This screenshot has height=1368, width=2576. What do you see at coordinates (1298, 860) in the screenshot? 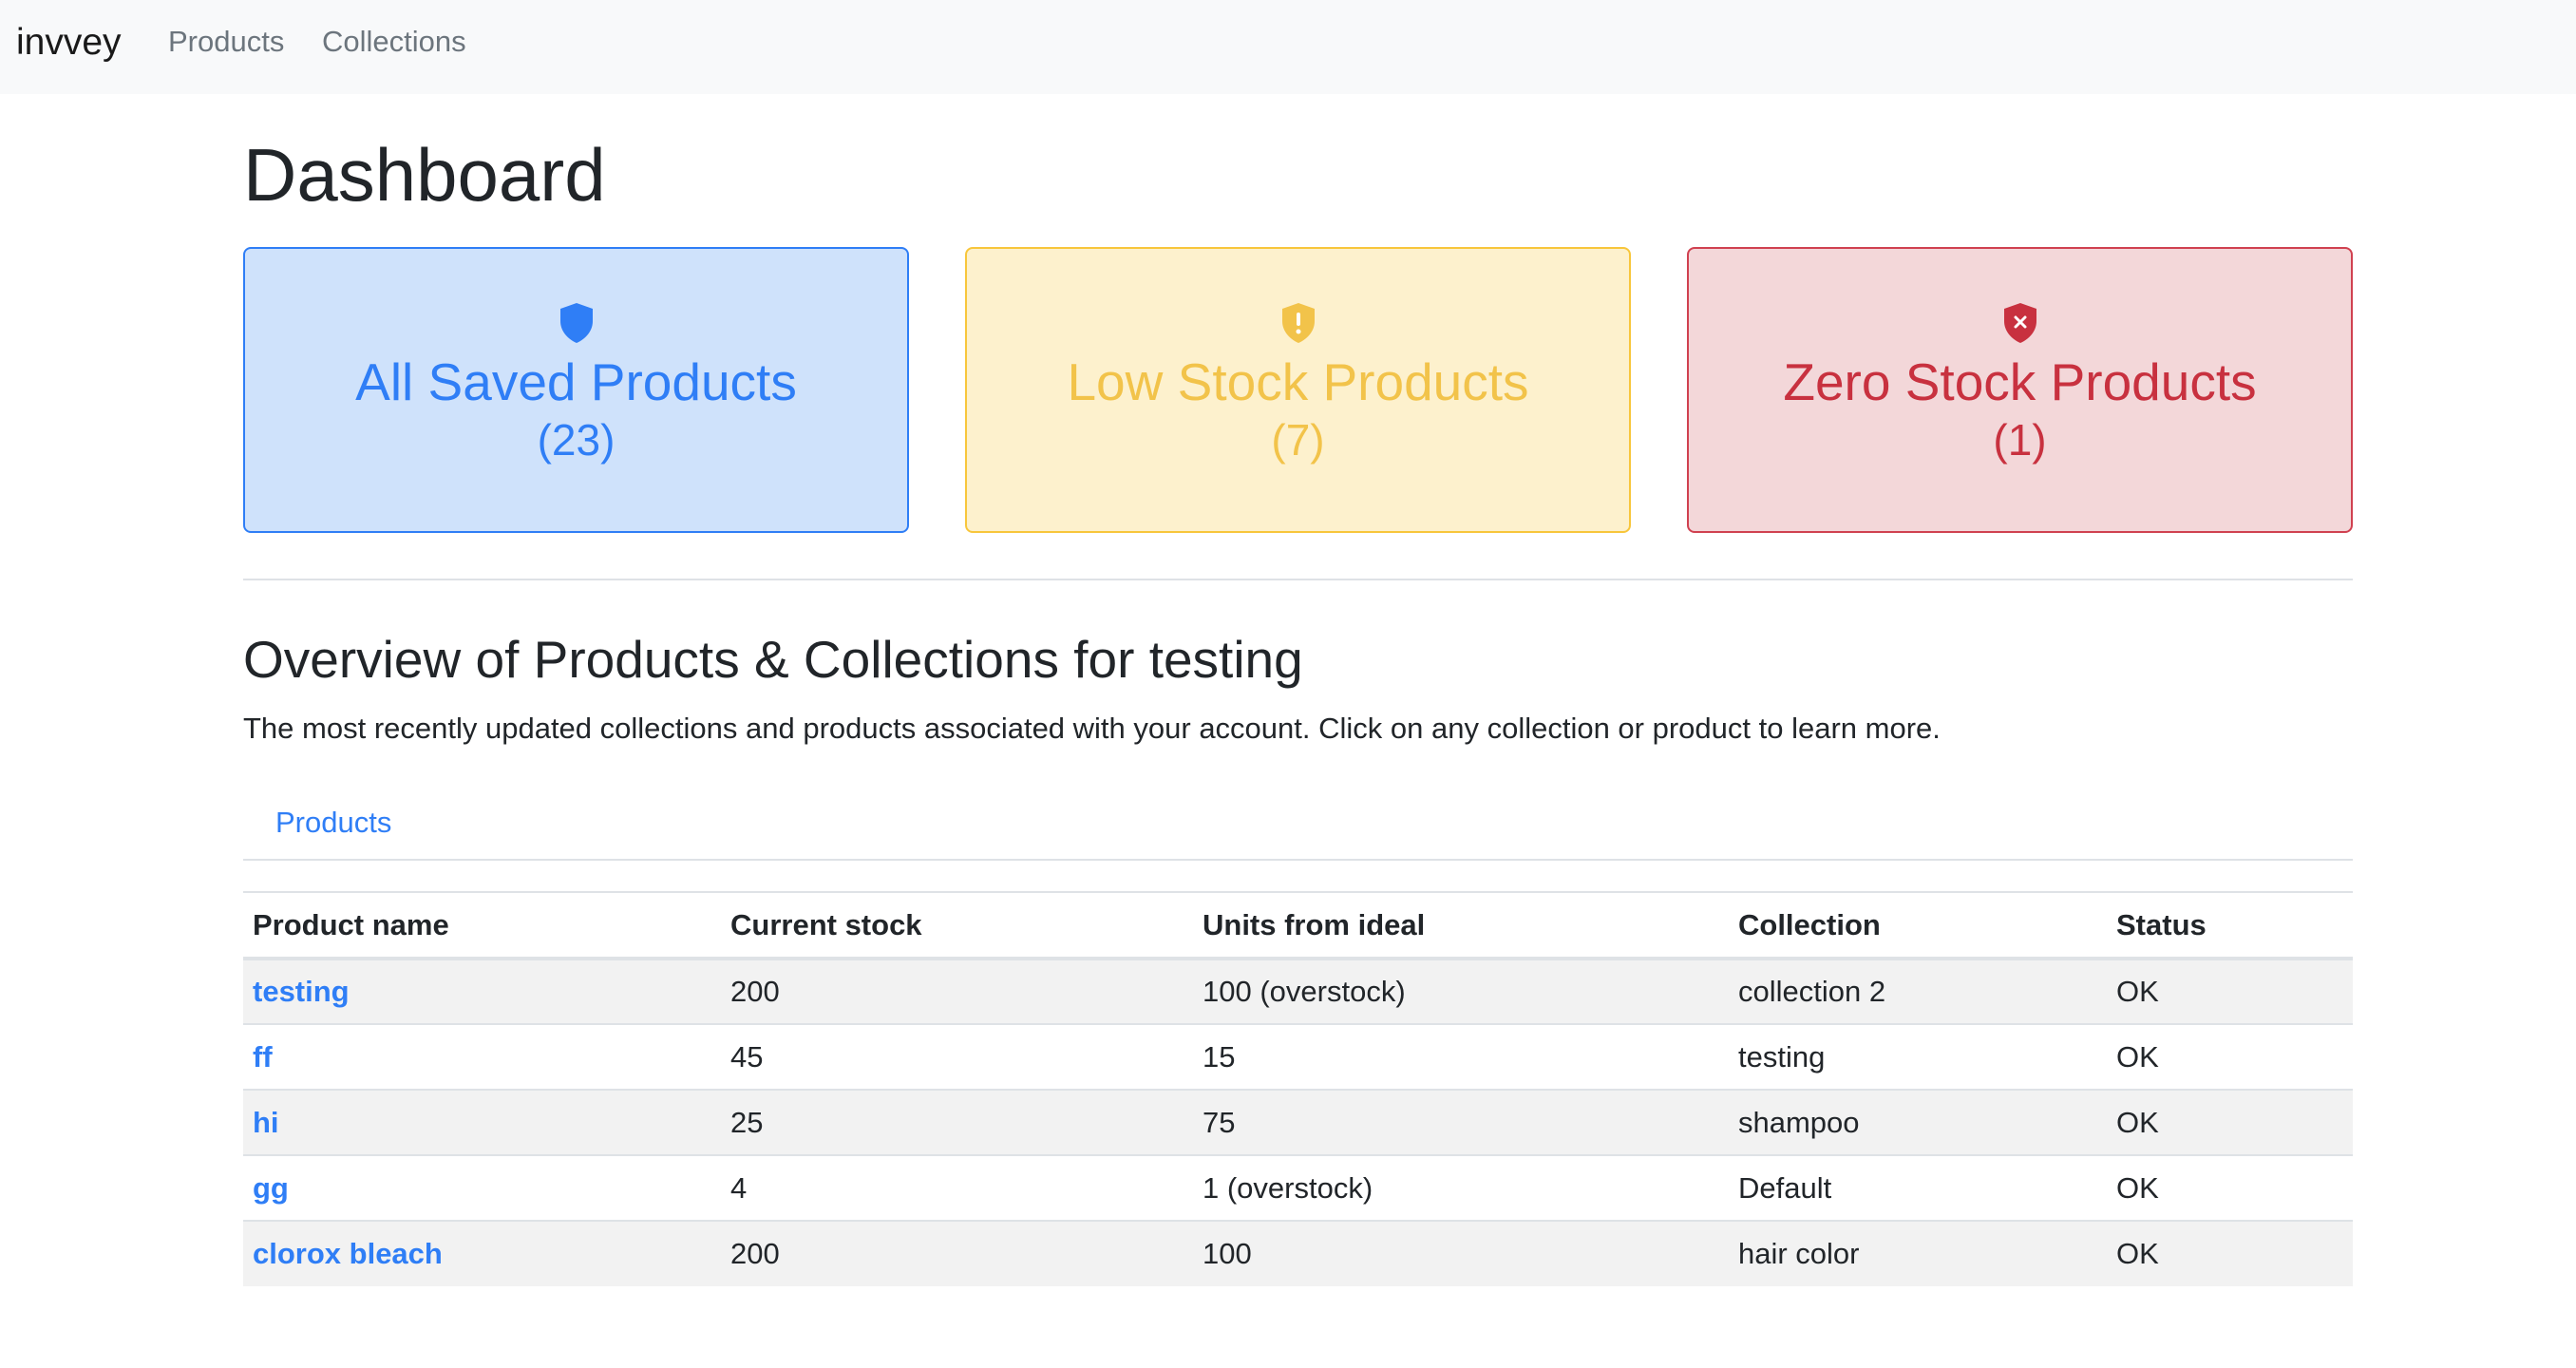
I see `tab-divider` at bounding box center [1298, 860].